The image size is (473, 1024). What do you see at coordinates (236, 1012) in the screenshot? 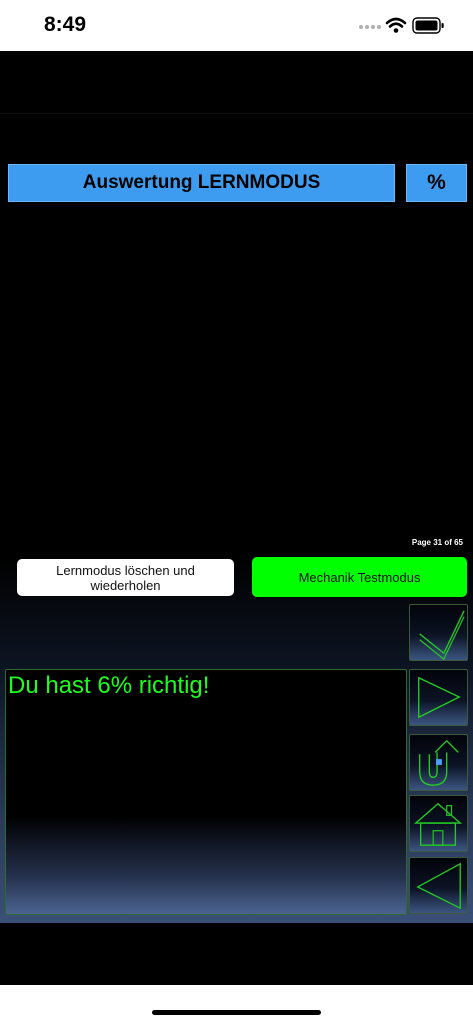
I see `home-indicator` at bounding box center [236, 1012].